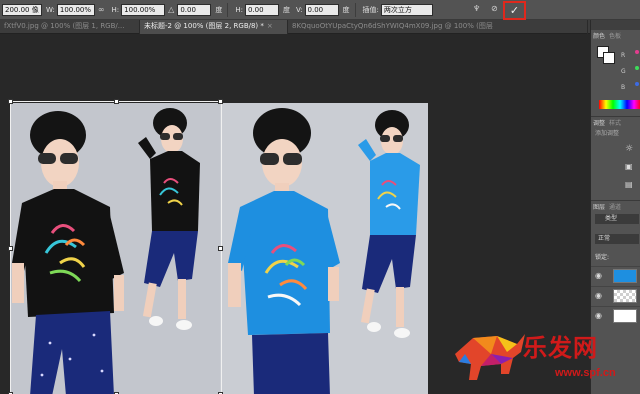 The image size is (640, 394). Describe the element at coordinates (629, 149) in the screenshot. I see `brightness-icon: ☼` at that location.